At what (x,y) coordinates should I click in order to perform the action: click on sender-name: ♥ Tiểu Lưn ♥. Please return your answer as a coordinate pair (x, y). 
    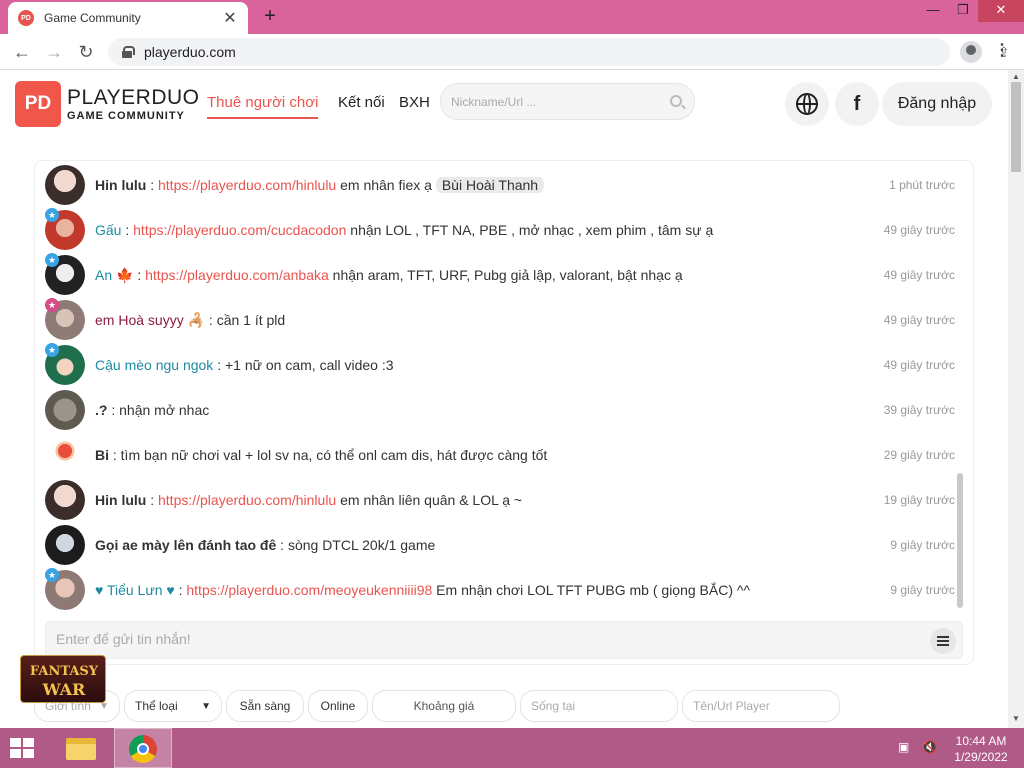
    Looking at the image, I should click on (135, 590).